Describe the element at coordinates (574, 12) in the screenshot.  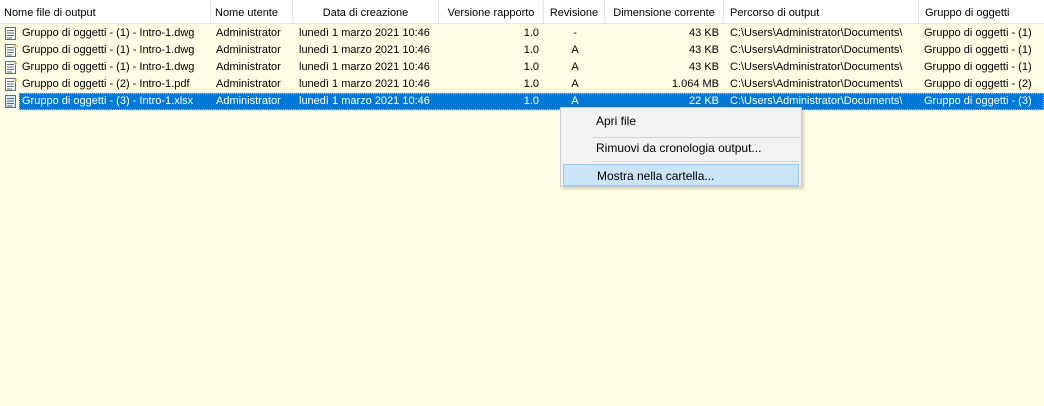
I see `header-revision: Revisione` at that location.